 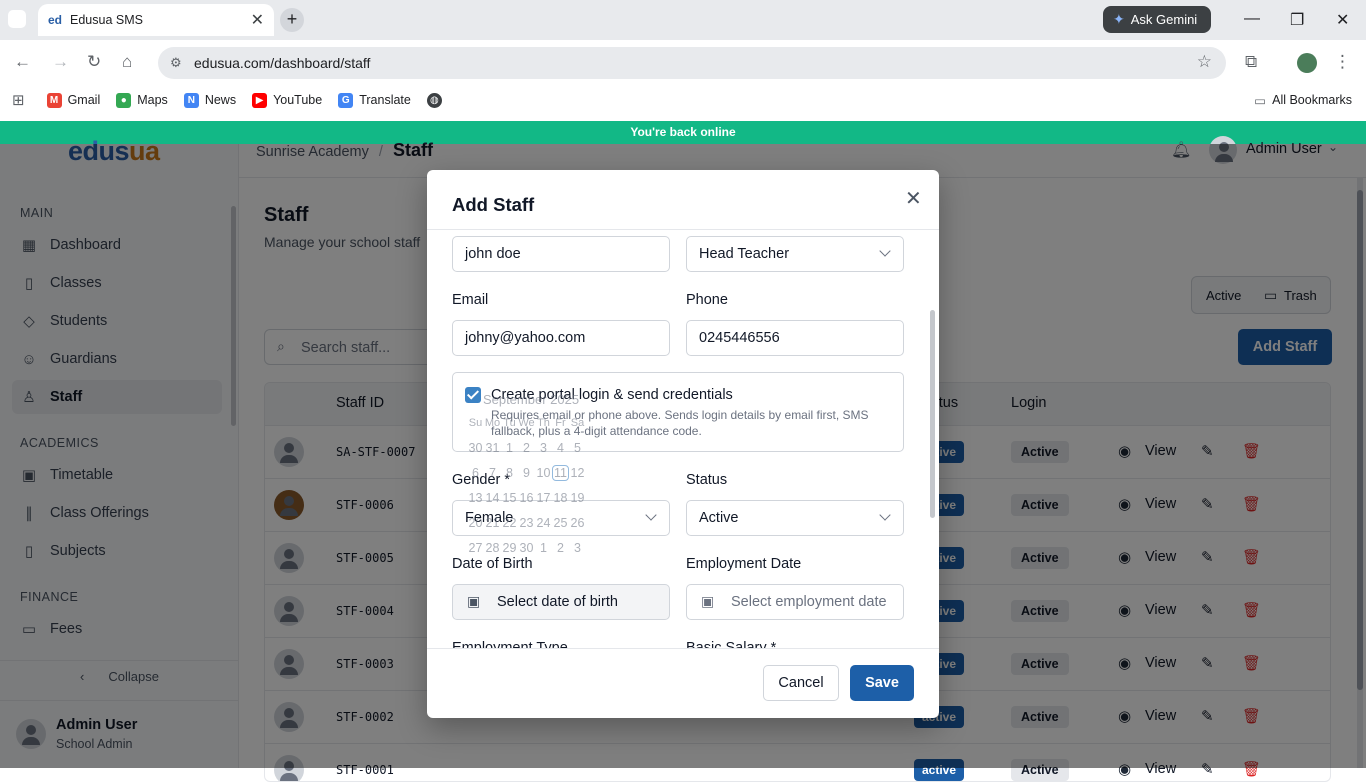 I want to click on close-icon: ✕, so click(x=913, y=198).